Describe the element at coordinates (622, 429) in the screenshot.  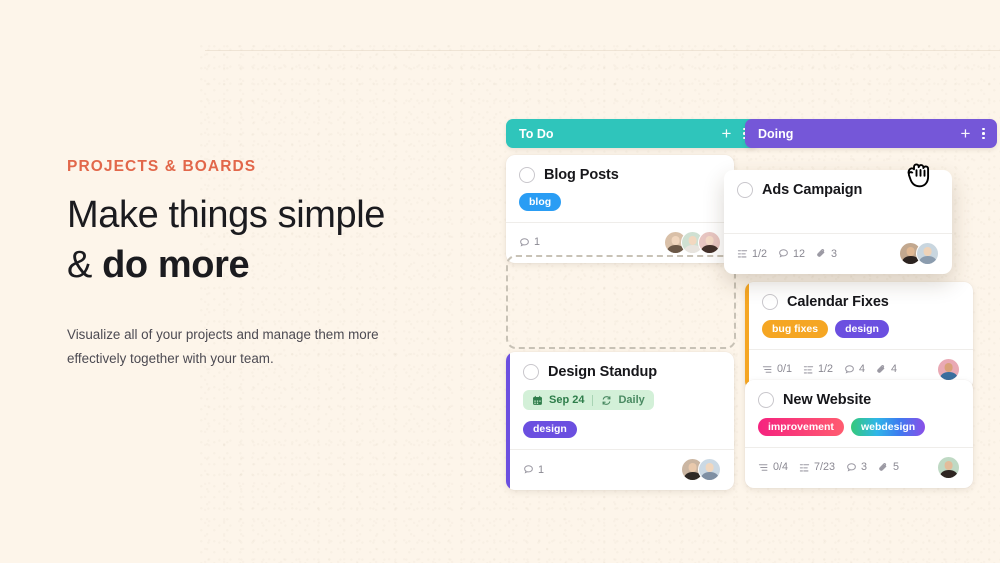
I see `card-tags: design` at that location.